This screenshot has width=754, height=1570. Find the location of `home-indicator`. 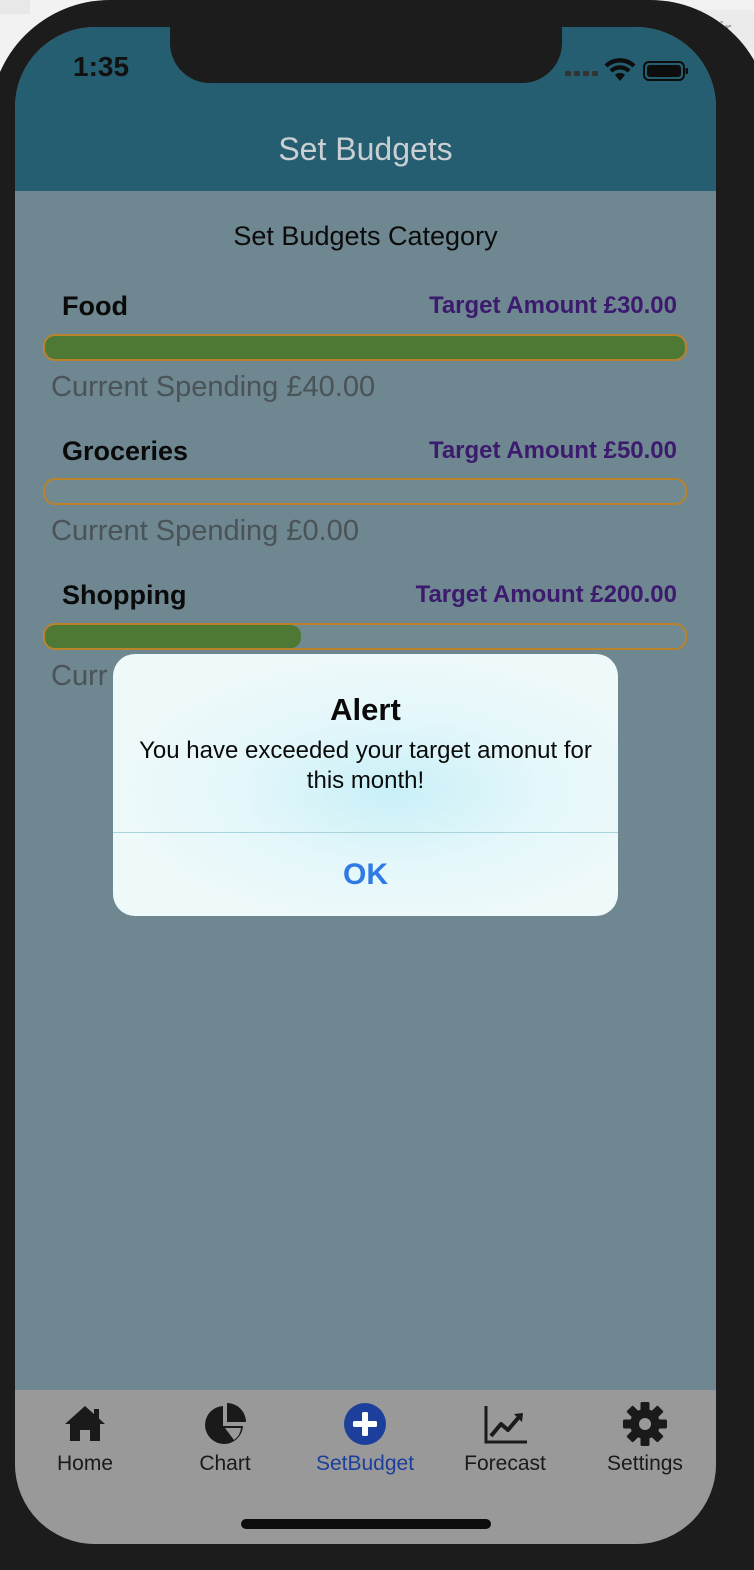

home-indicator is located at coordinates (366, 1524).